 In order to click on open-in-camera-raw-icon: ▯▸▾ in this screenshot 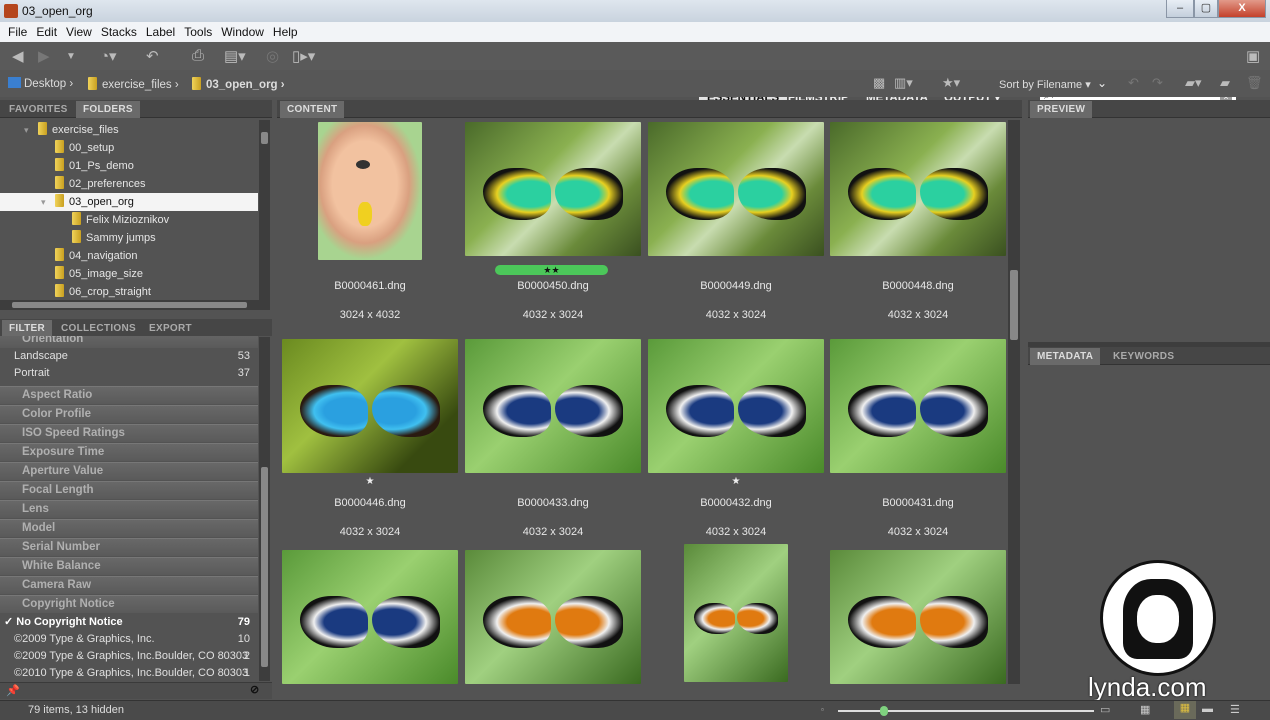, I will do `click(303, 56)`.